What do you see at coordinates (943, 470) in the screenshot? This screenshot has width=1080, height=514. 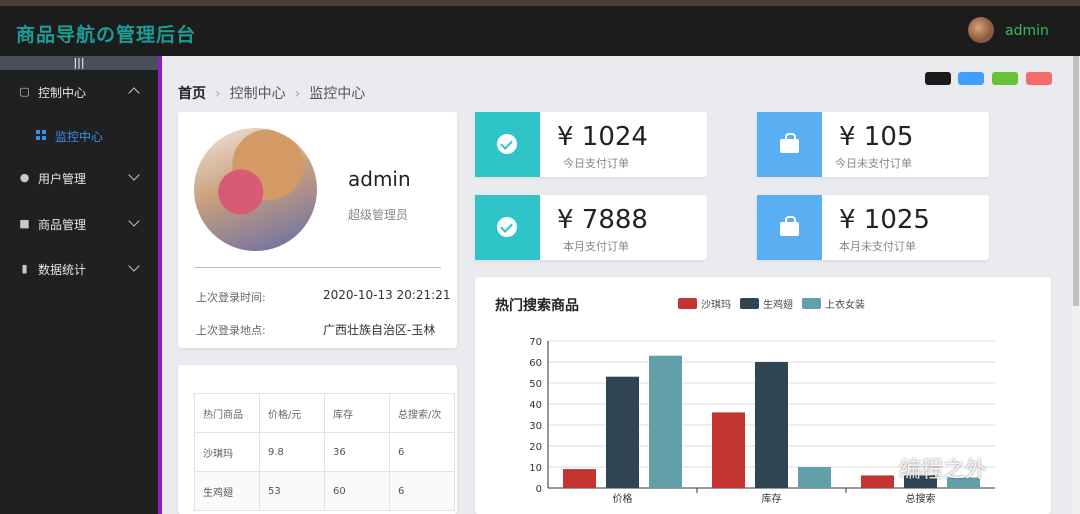 I see `watermark: 编程之外` at bounding box center [943, 470].